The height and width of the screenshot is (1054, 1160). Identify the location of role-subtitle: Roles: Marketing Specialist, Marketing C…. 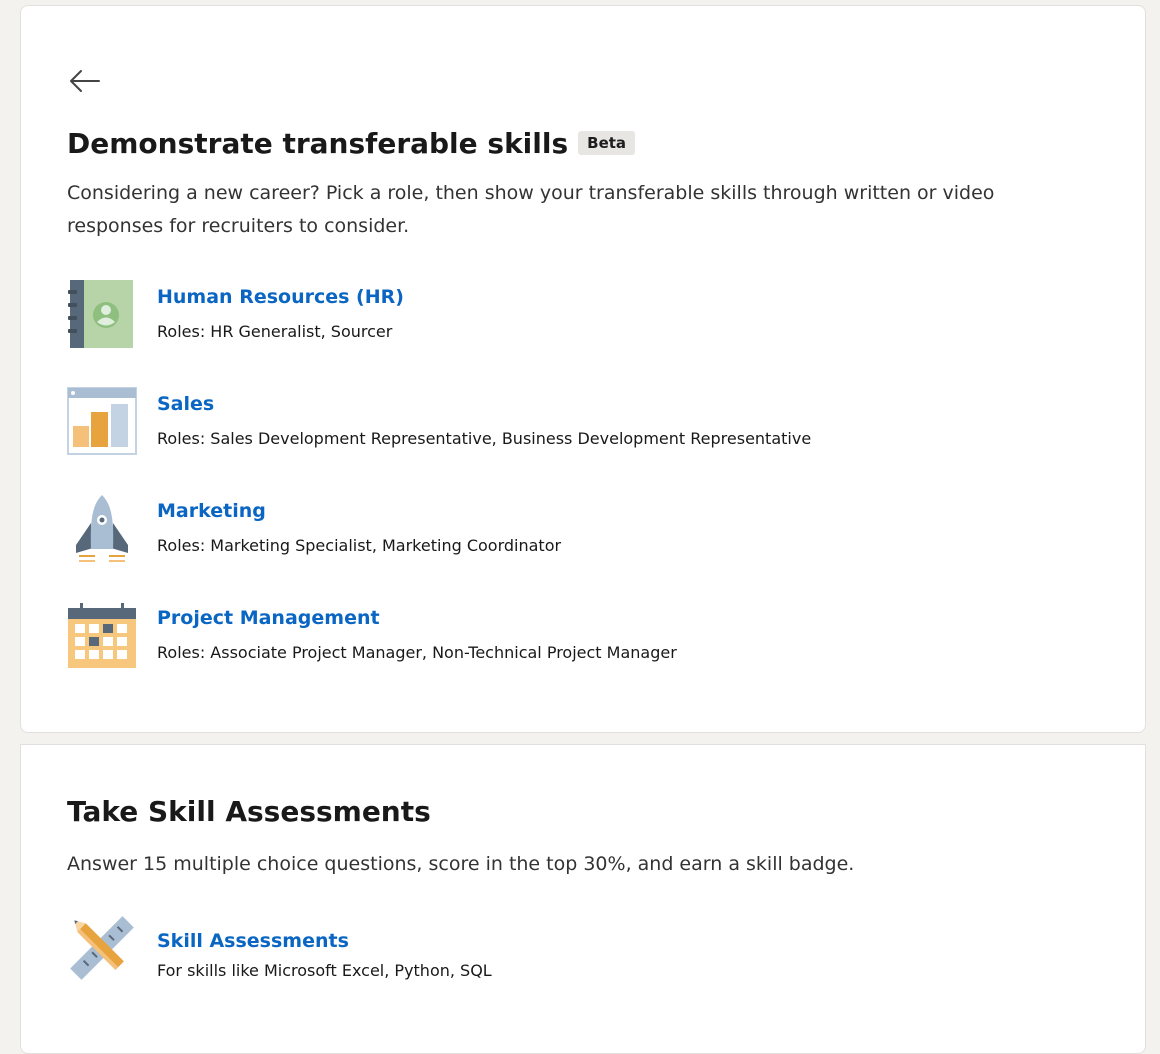
(359, 545).